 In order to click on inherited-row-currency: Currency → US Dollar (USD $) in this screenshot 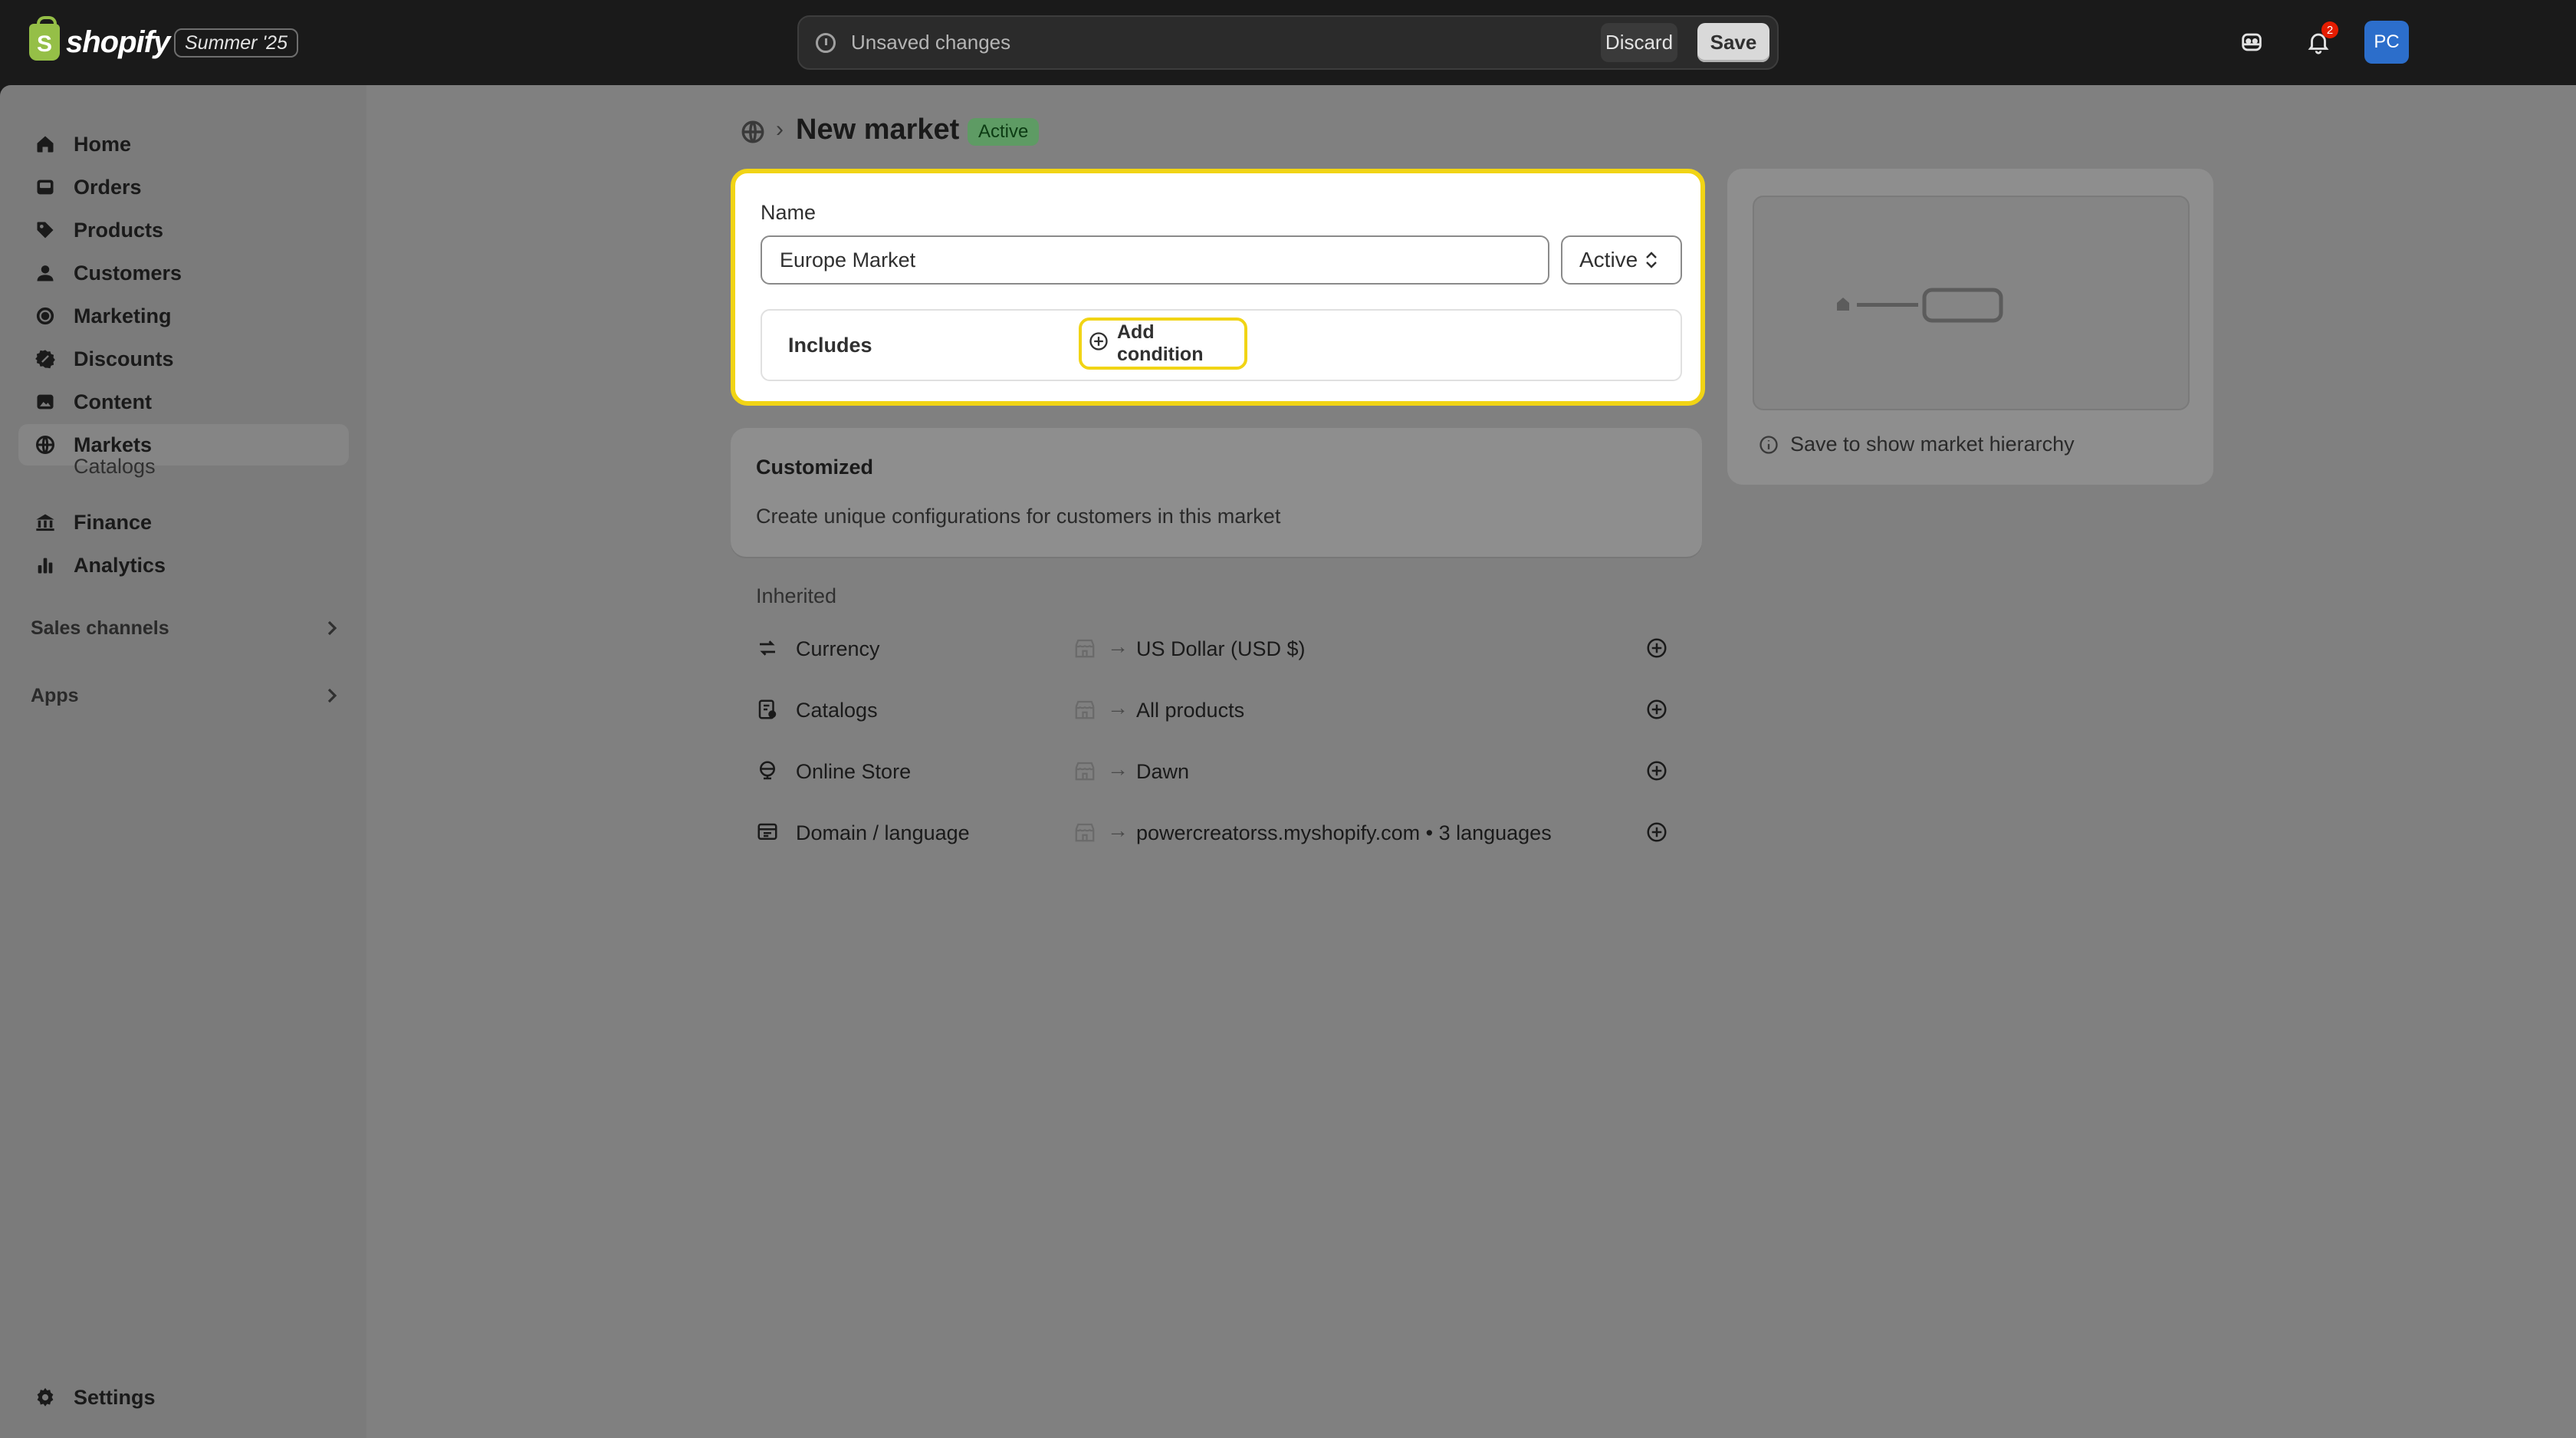, I will do `click(1216, 648)`.